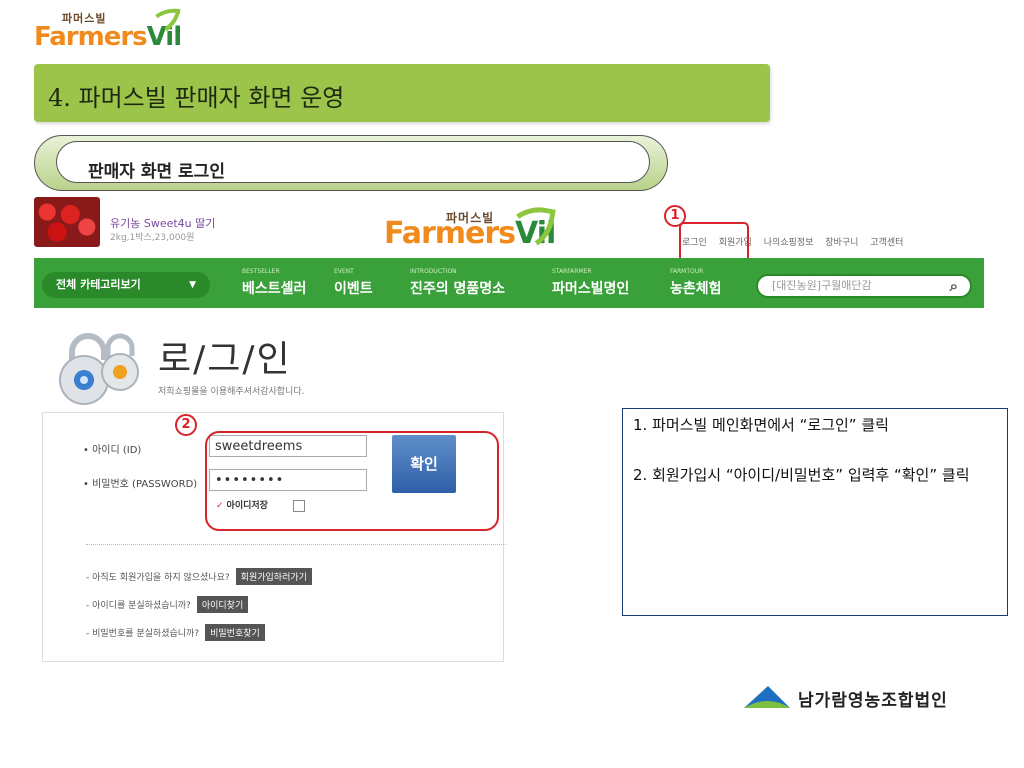  What do you see at coordinates (235, 632) in the screenshot?
I see `find-password-button: 비밀번호찾기` at bounding box center [235, 632].